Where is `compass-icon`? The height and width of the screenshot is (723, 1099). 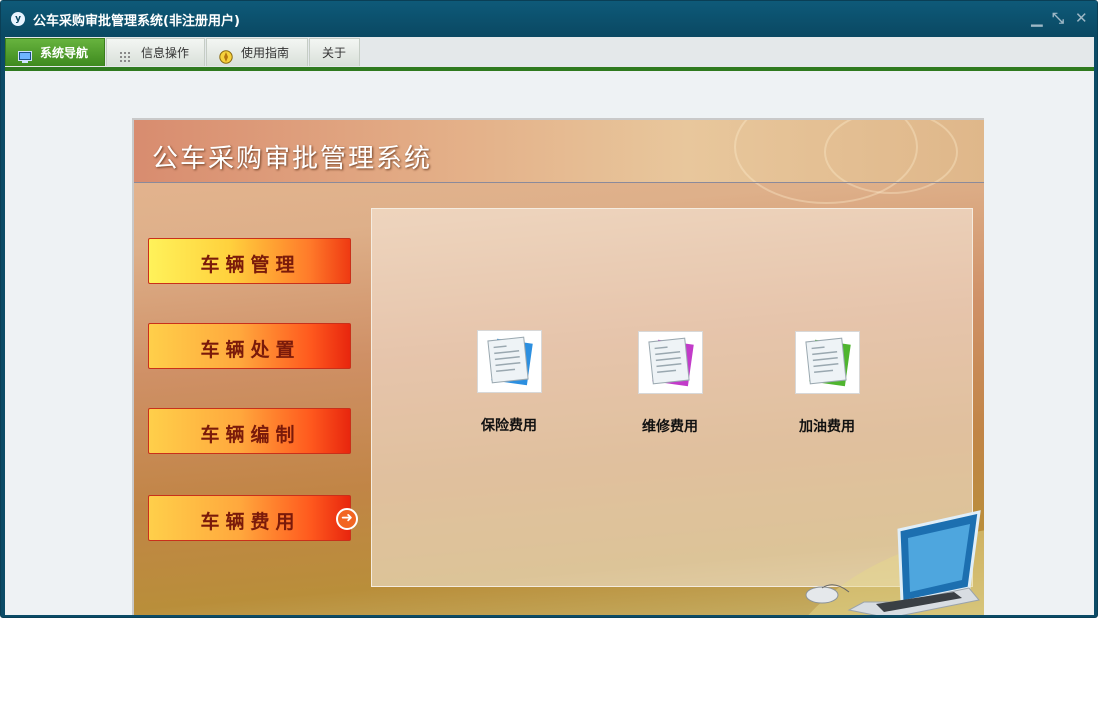 compass-icon is located at coordinates (226, 55).